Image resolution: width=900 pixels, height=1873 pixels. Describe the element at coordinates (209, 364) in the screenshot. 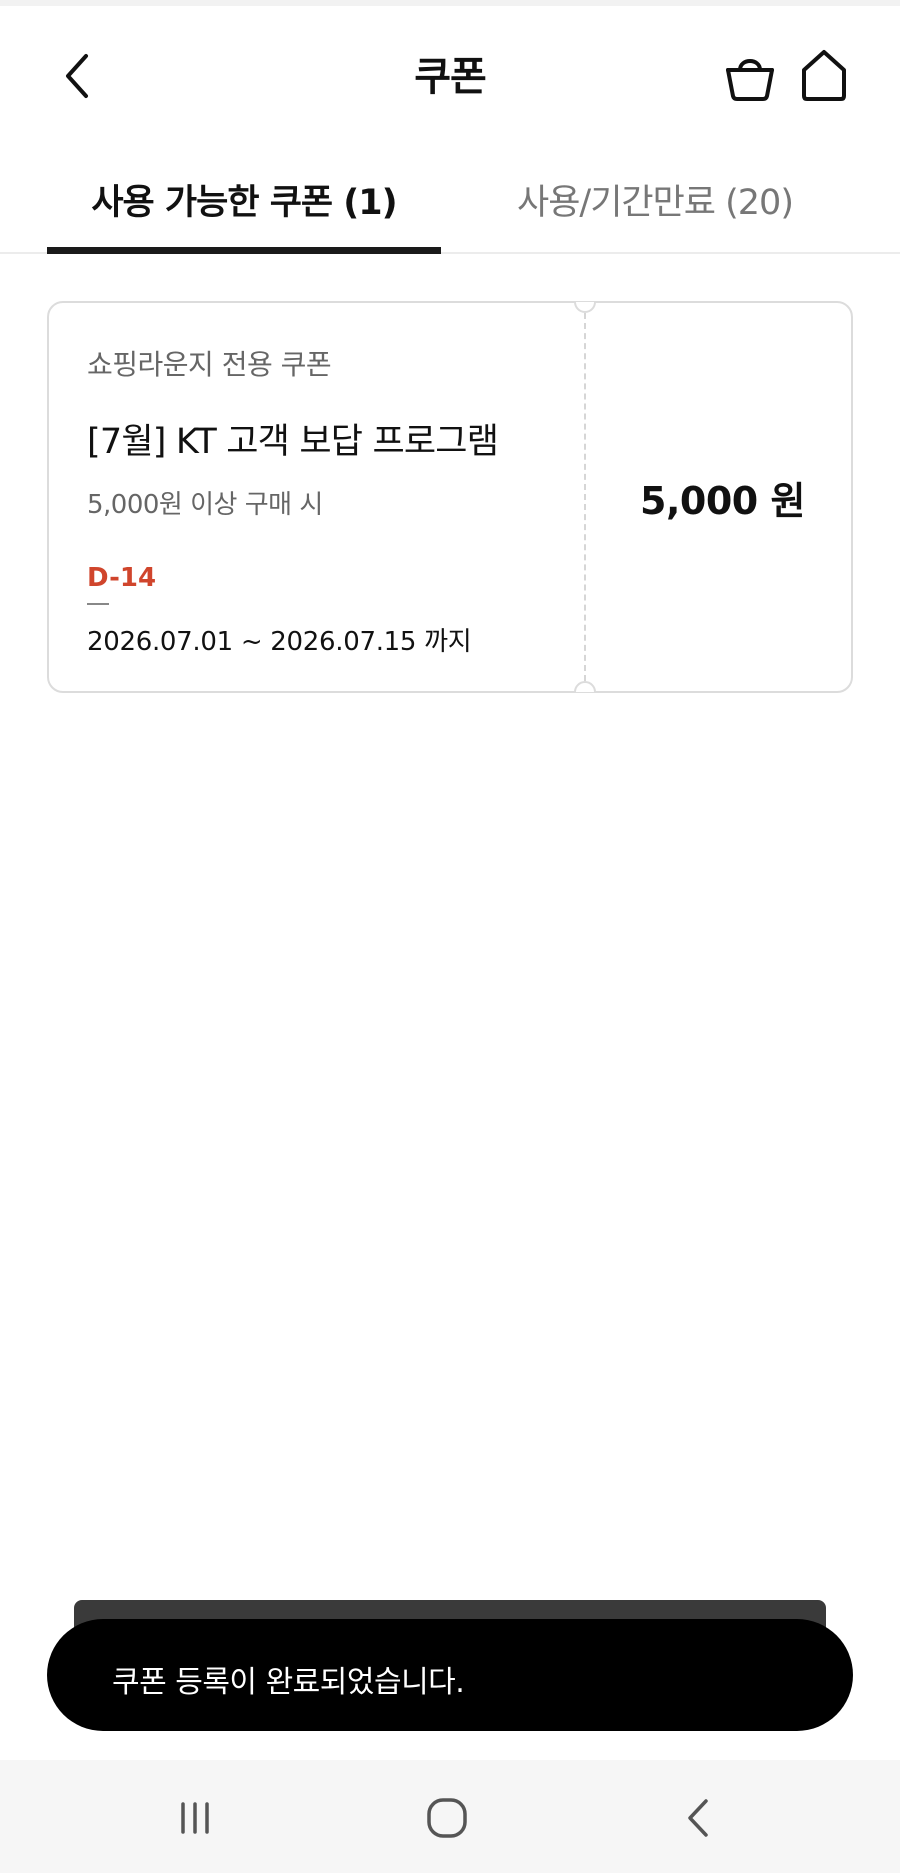

I see `coupon-type: 쇼핑라운지 전용 쿠폰` at that location.